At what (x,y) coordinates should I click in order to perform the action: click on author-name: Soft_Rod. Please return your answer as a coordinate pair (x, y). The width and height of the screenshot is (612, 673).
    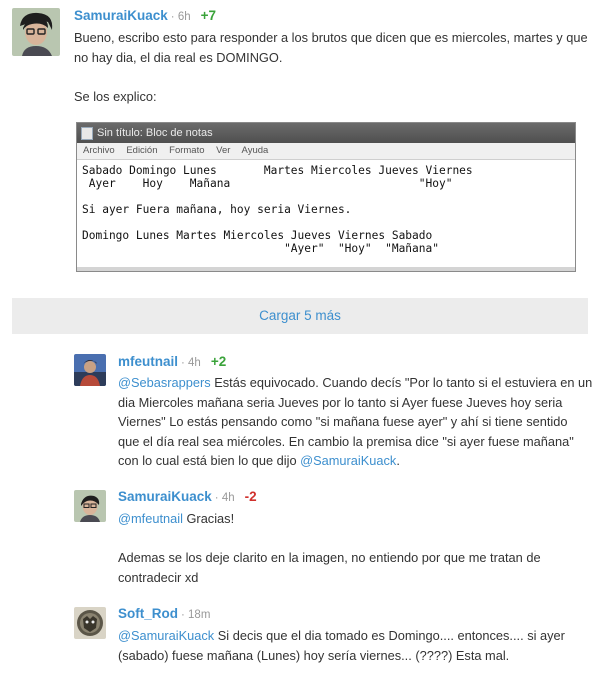
    Looking at the image, I should click on (148, 613).